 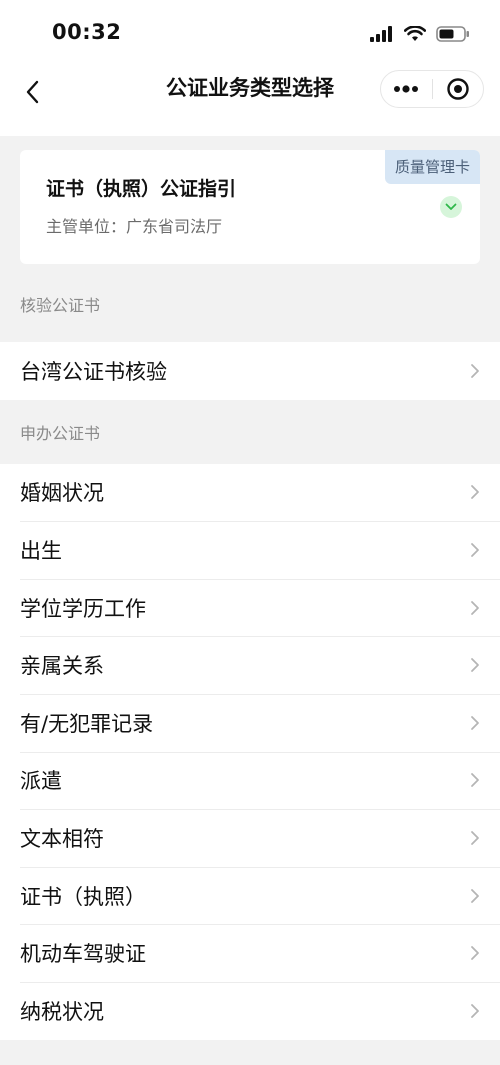 I want to click on list-item-driving-license: 机动车驾驶证, so click(x=250, y=953).